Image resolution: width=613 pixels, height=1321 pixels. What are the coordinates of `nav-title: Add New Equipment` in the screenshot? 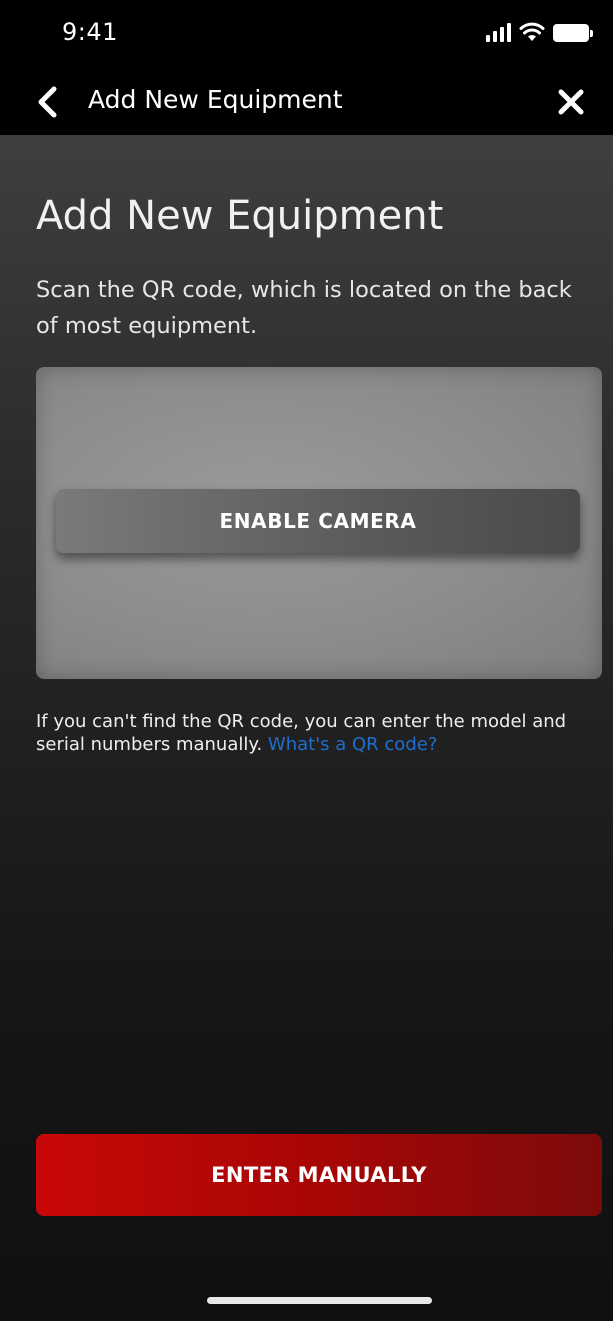 It's located at (215, 99).